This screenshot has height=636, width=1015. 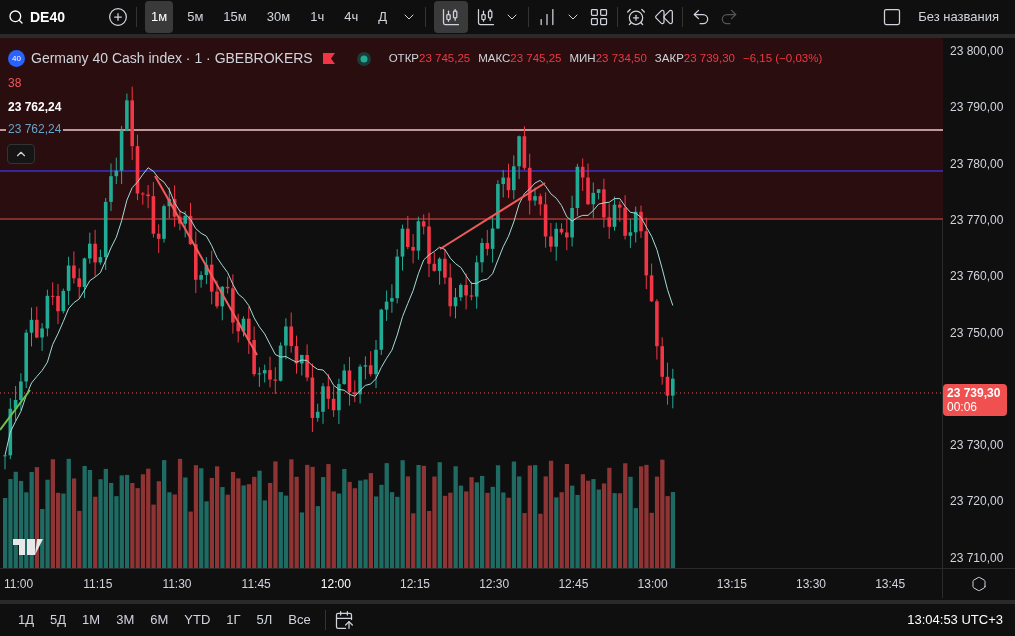 I want to click on range-button: 1М, so click(x=91, y=620).